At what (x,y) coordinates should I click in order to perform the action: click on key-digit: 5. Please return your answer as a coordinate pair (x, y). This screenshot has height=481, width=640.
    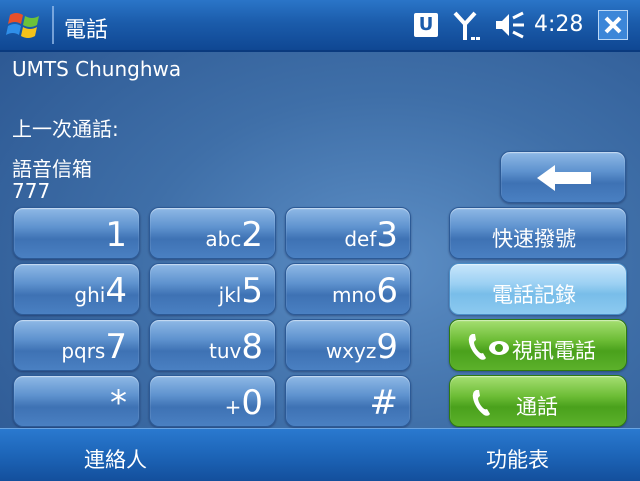
    Looking at the image, I should click on (252, 291).